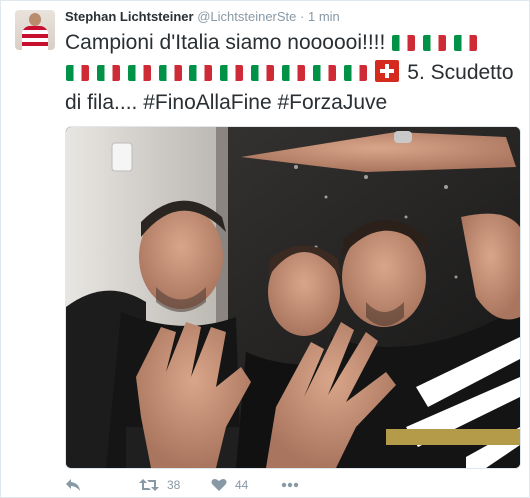 The image size is (530, 498). Describe the element at coordinates (207, 102) in the screenshot. I see `hashtag-finoallafine: #FinoAllaFine` at that location.